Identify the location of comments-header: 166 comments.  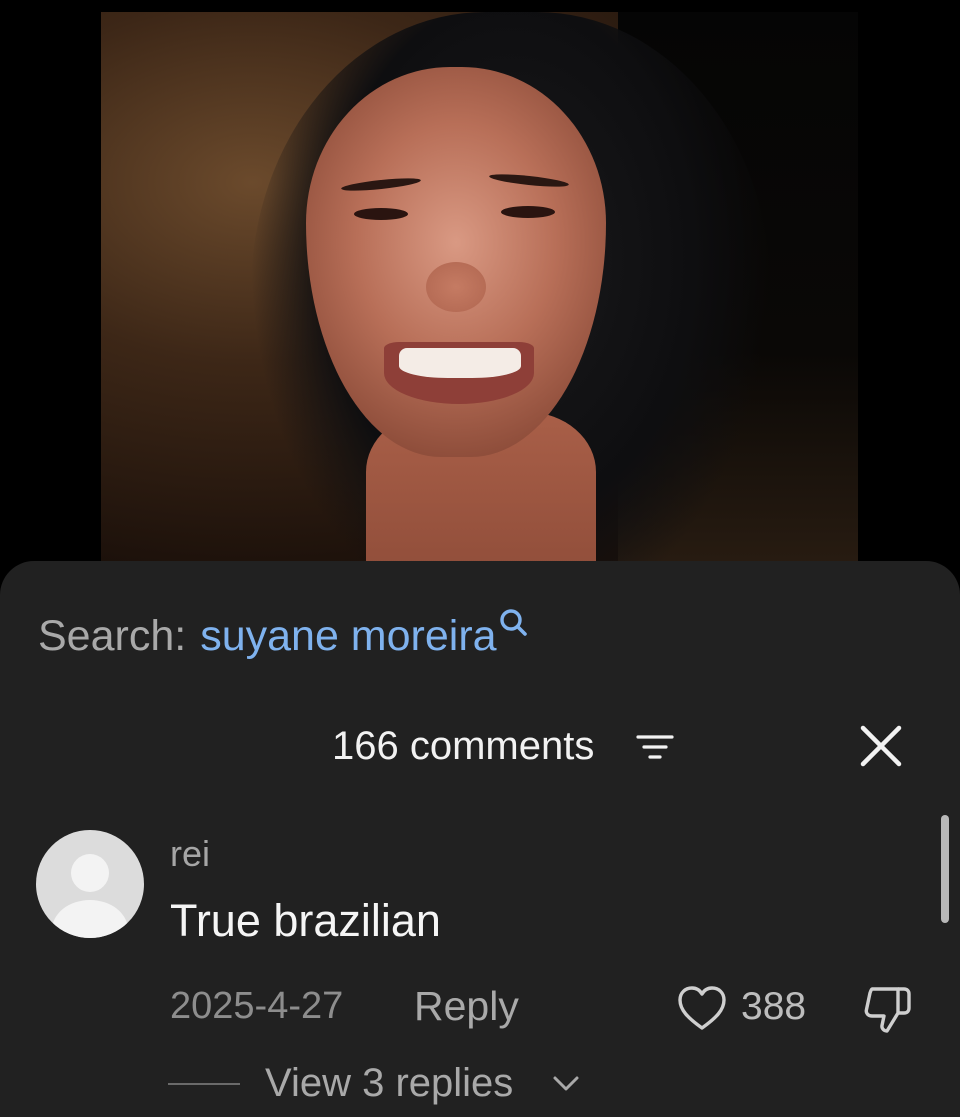
(480, 746).